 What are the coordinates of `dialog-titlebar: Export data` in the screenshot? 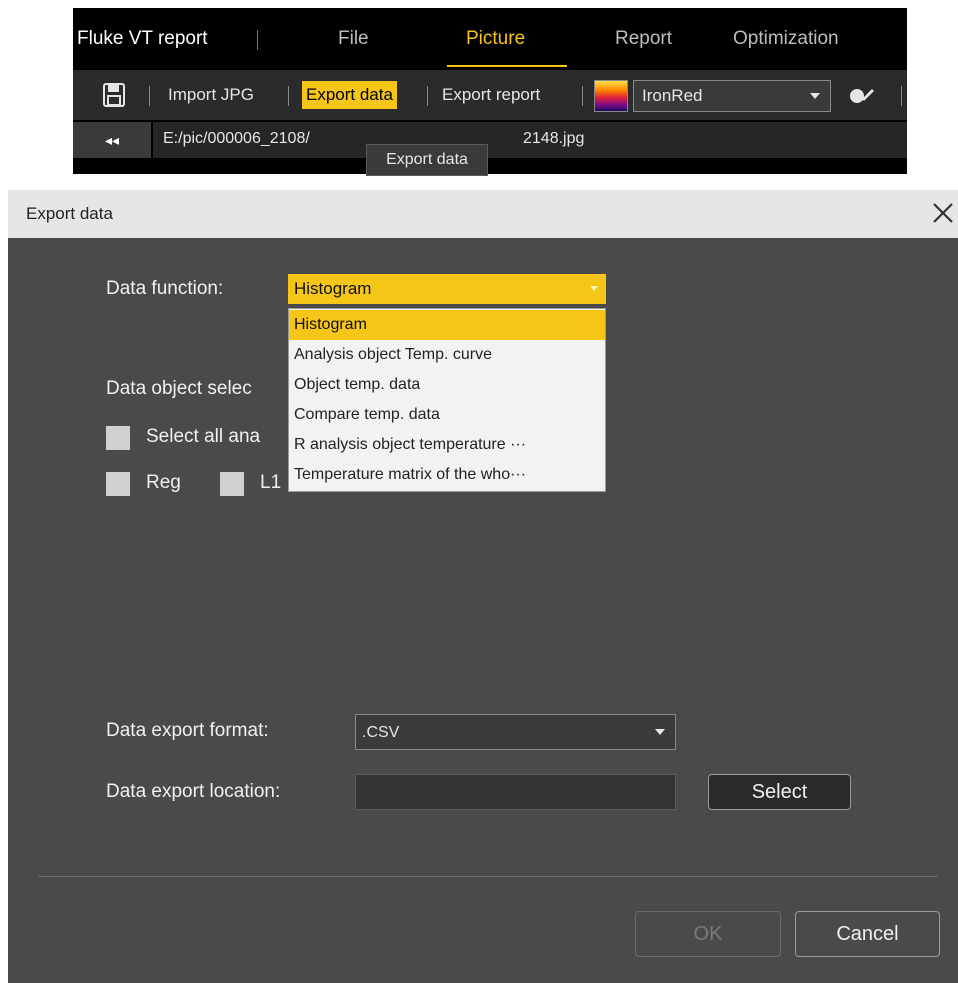 It's located at (483, 214).